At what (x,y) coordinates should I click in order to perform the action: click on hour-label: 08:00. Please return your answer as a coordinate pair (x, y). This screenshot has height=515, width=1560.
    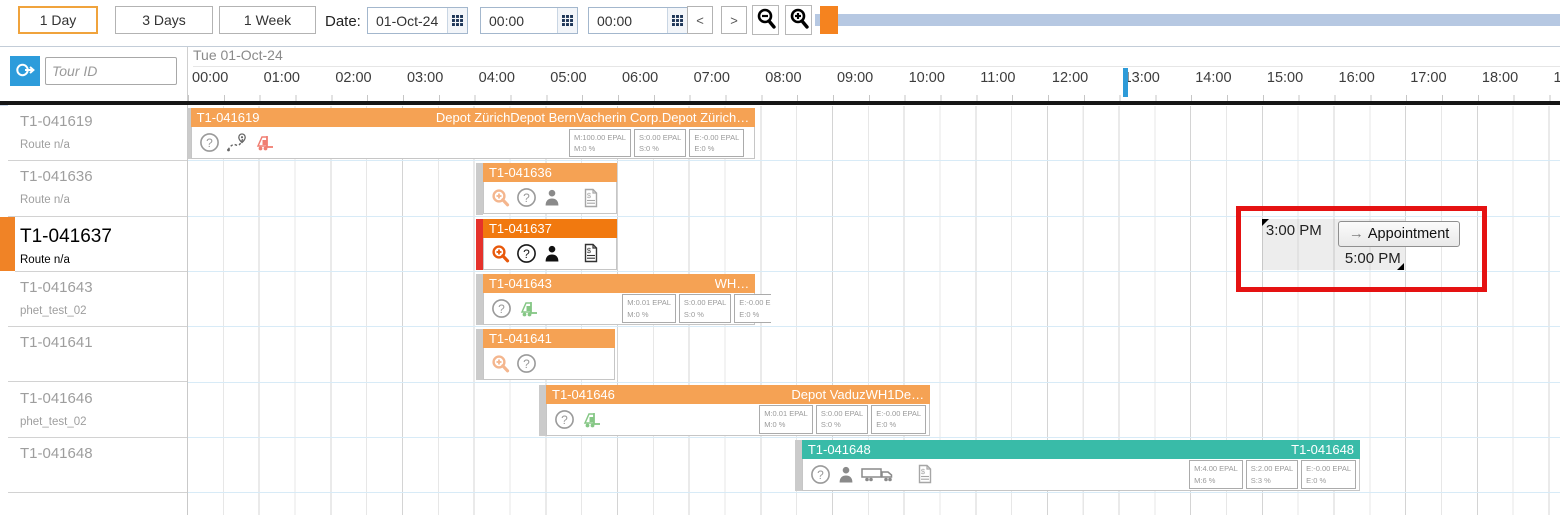
    Looking at the image, I should click on (783, 78).